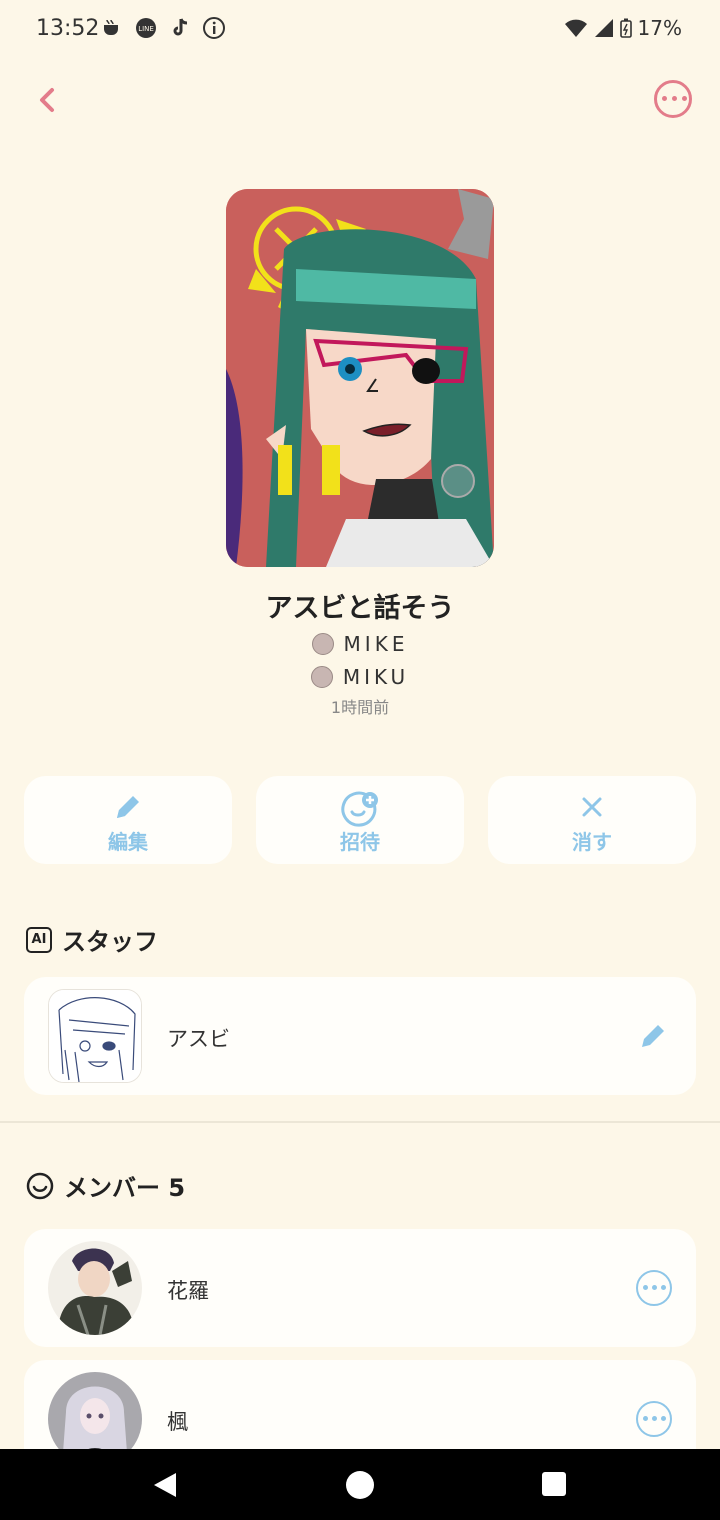 Image resolution: width=720 pixels, height=1520 pixels. I want to click on participant-name: MIKU, so click(376, 677).